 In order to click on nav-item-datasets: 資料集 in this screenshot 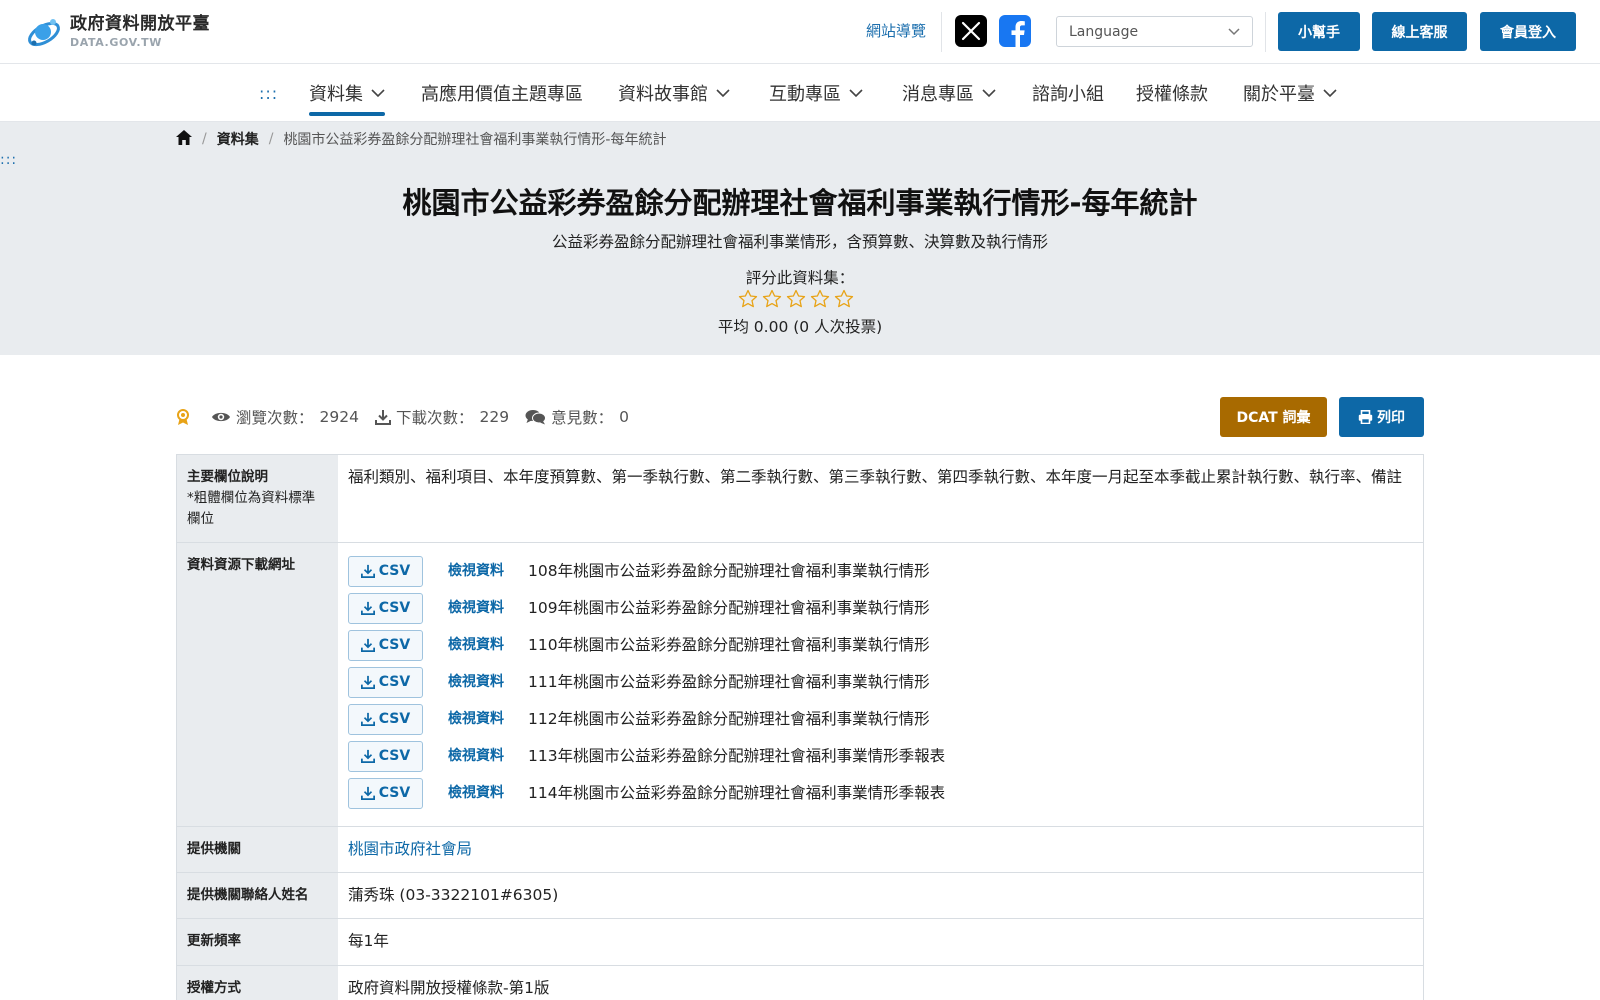, I will do `click(347, 93)`.